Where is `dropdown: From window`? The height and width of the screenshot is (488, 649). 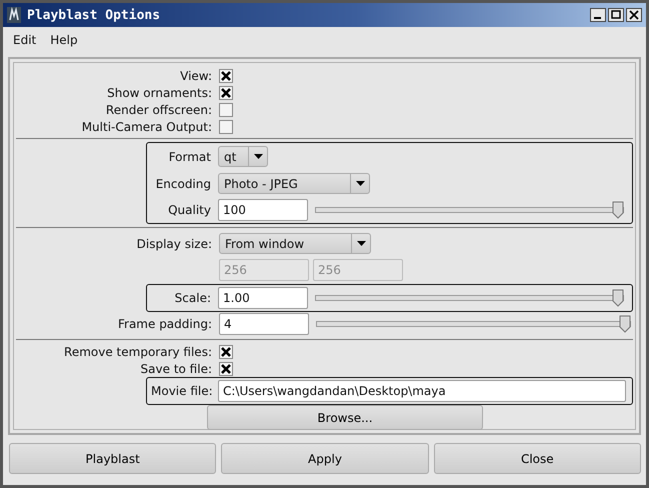 dropdown: From window is located at coordinates (295, 243).